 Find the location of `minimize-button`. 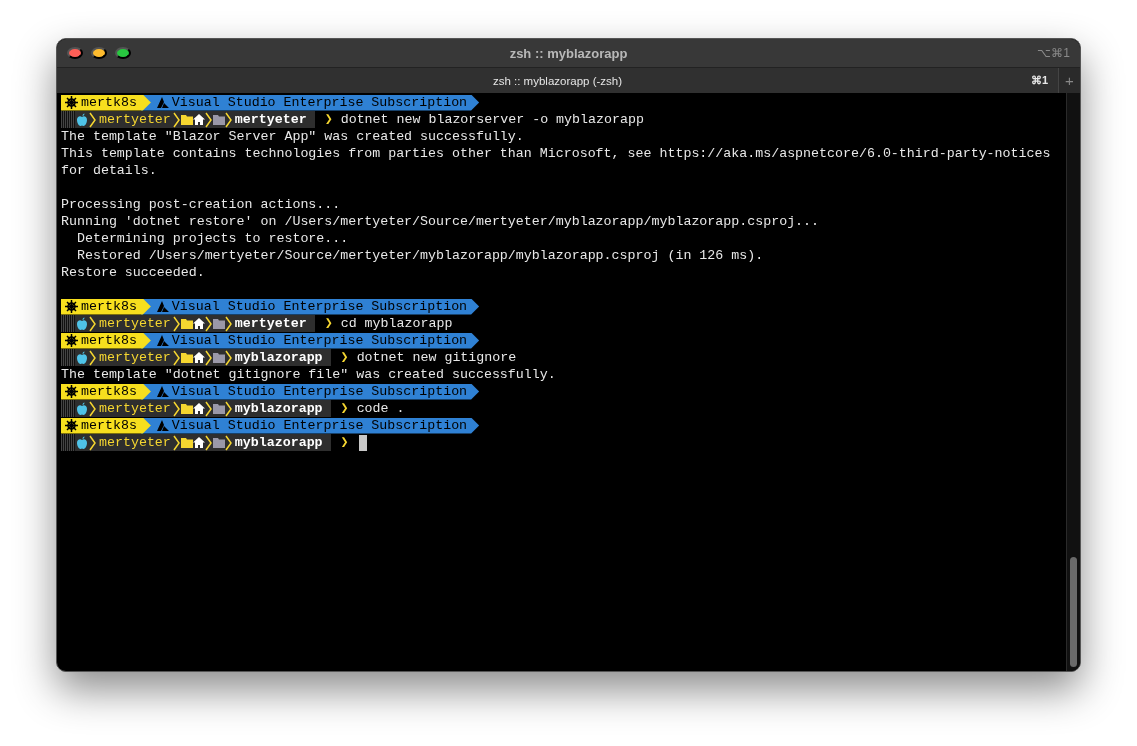

minimize-button is located at coordinates (99, 53).